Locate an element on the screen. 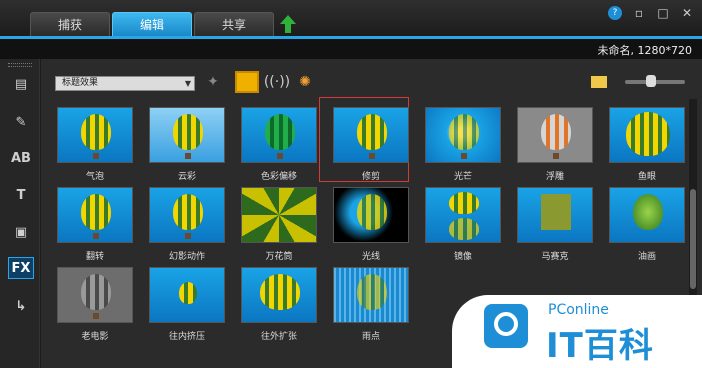  audio-filter-icon: ((·)) is located at coordinates (277, 82).